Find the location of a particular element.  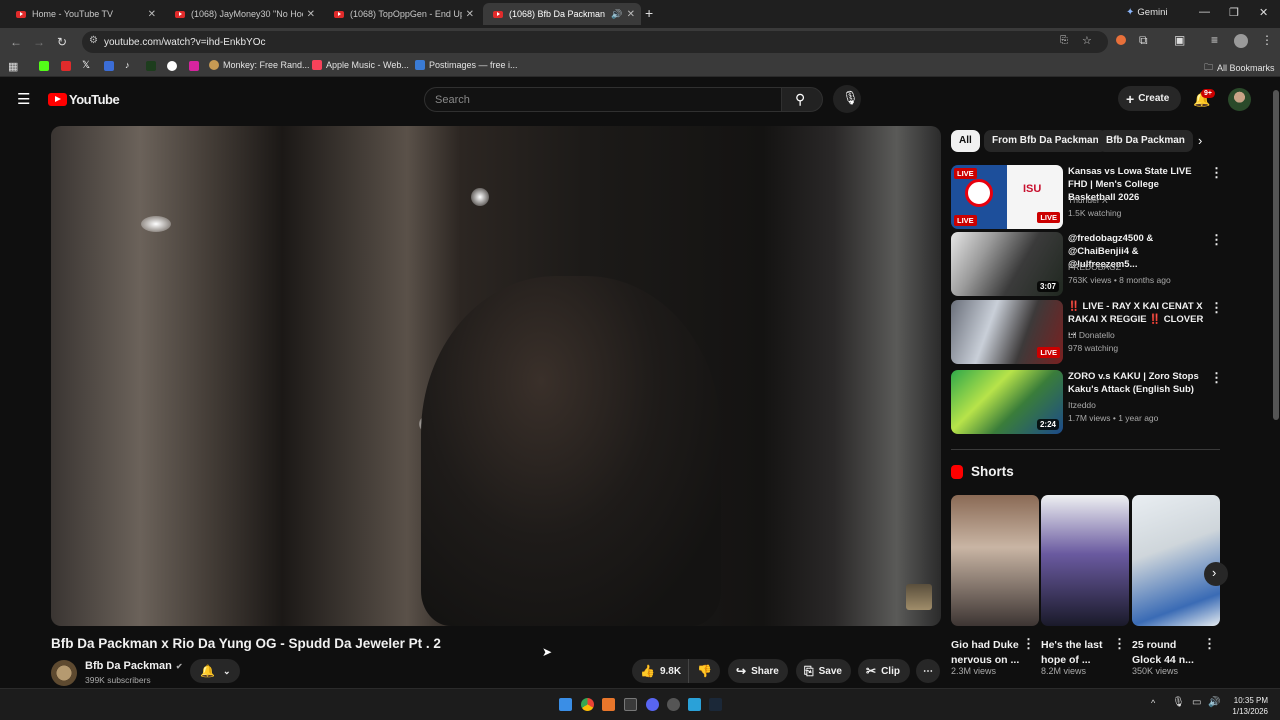

scrollbar-thumb is located at coordinates (1276, 255).